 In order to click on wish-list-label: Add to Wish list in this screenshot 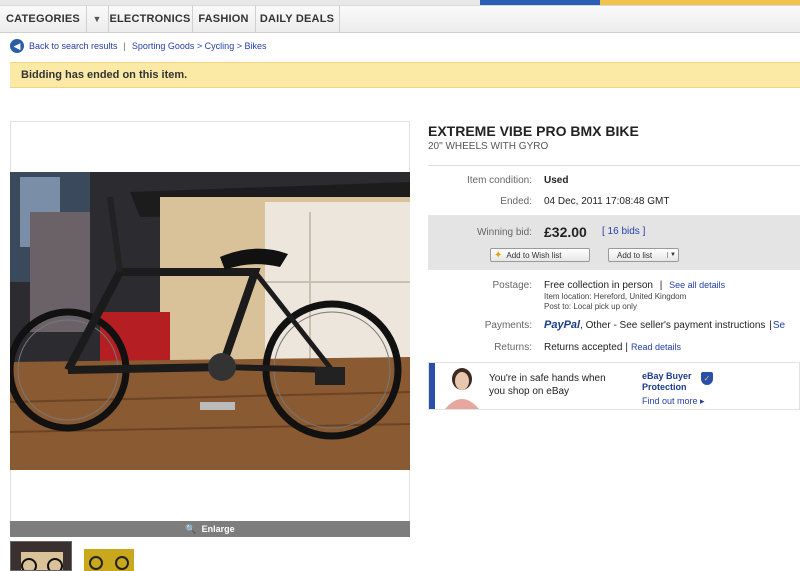, I will do `click(534, 255)`.